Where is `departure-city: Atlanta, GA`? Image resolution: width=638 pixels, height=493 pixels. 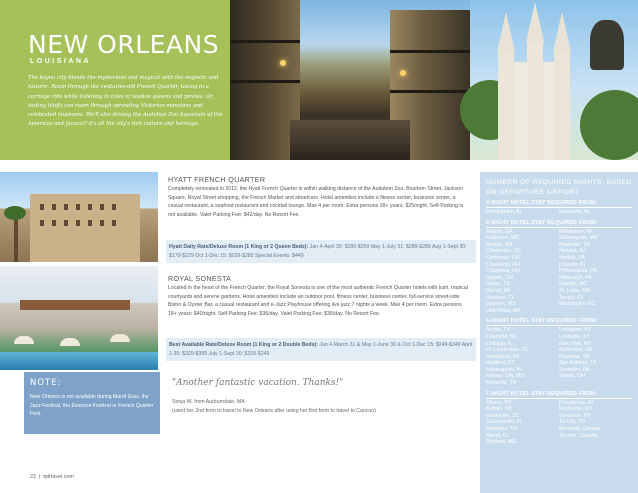 departure-city: Atlanta, GA is located at coordinates (499, 231).